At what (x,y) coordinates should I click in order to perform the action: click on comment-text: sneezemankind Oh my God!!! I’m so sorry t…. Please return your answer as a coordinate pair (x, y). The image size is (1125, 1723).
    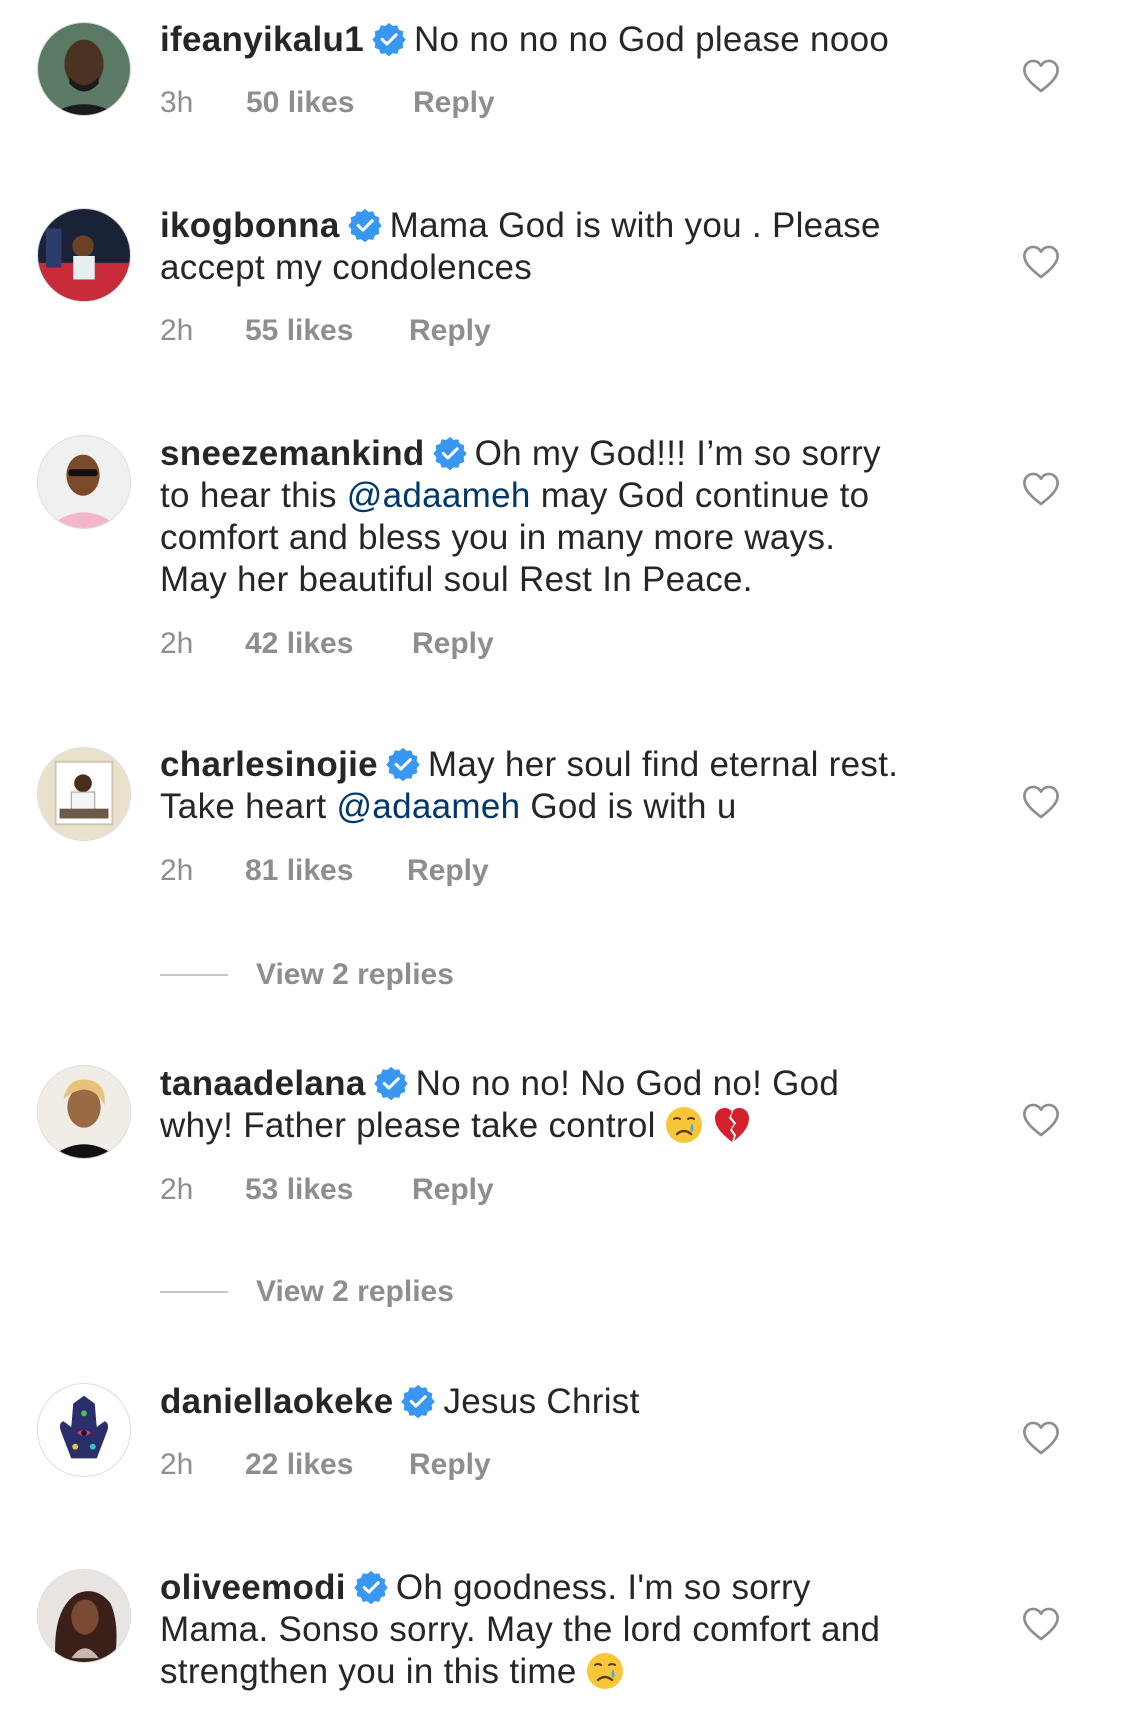
    Looking at the image, I should click on (560, 517).